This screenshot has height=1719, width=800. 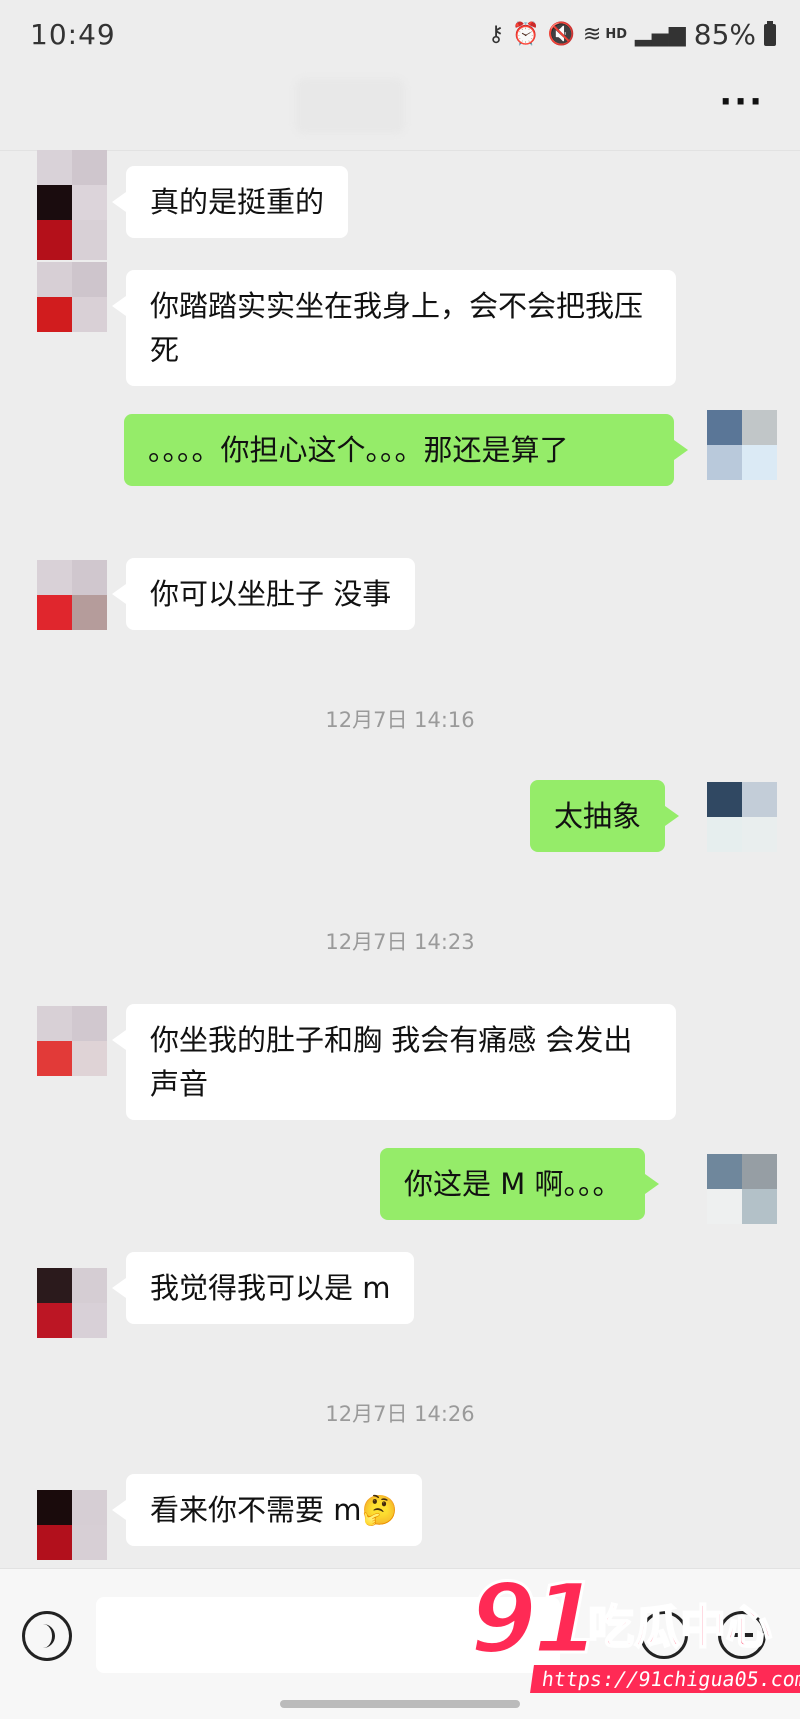 What do you see at coordinates (400, 1414) in the screenshot?
I see `timestamp: 12月7日 14:26` at bounding box center [400, 1414].